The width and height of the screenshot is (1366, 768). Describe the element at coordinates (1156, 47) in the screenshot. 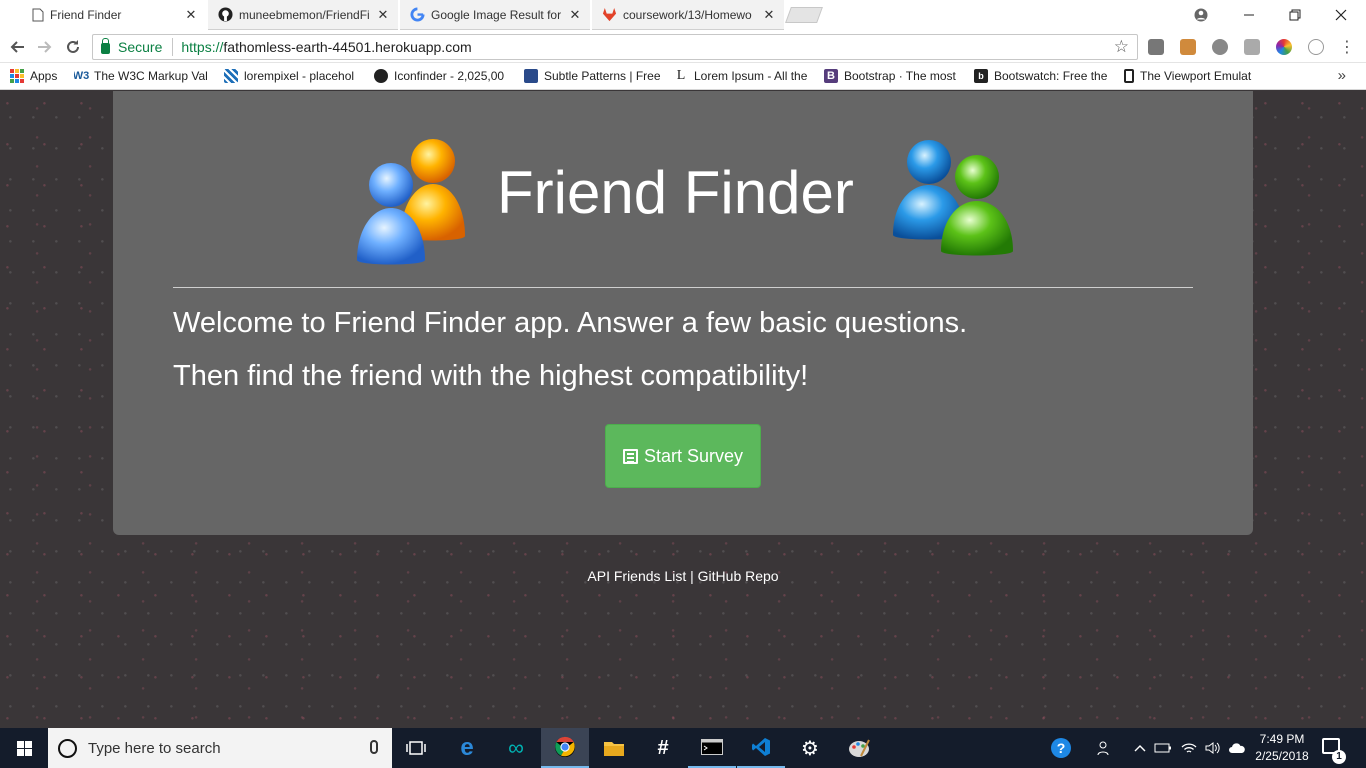

I see `camera-extension-icon` at that location.